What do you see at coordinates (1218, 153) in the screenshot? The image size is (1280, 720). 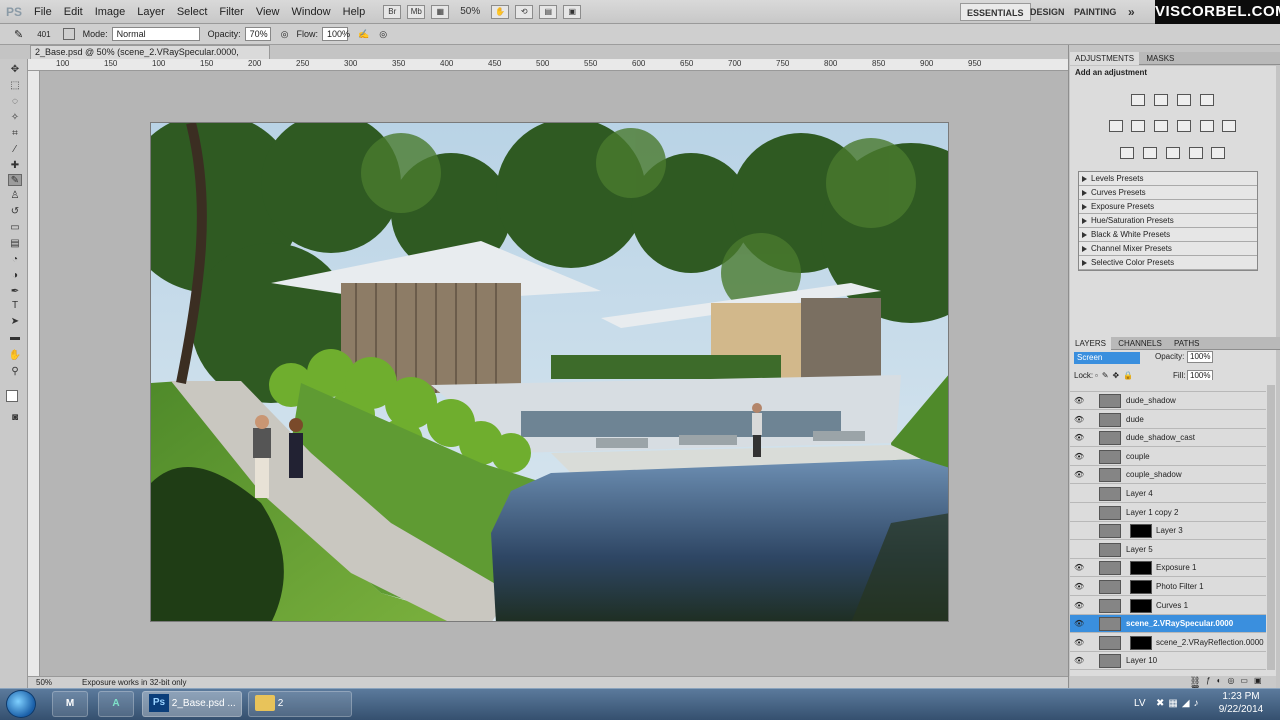 I see `selective-color-icon` at bounding box center [1218, 153].